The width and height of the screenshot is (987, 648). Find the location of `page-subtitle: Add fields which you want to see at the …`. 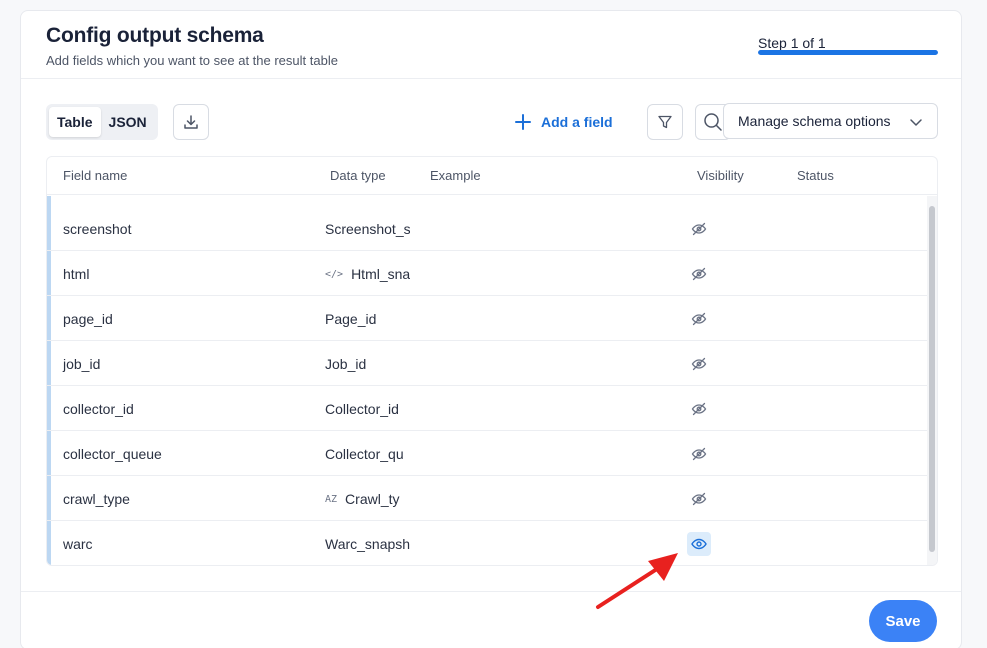

page-subtitle: Add fields which you want to see at the … is located at coordinates (192, 60).